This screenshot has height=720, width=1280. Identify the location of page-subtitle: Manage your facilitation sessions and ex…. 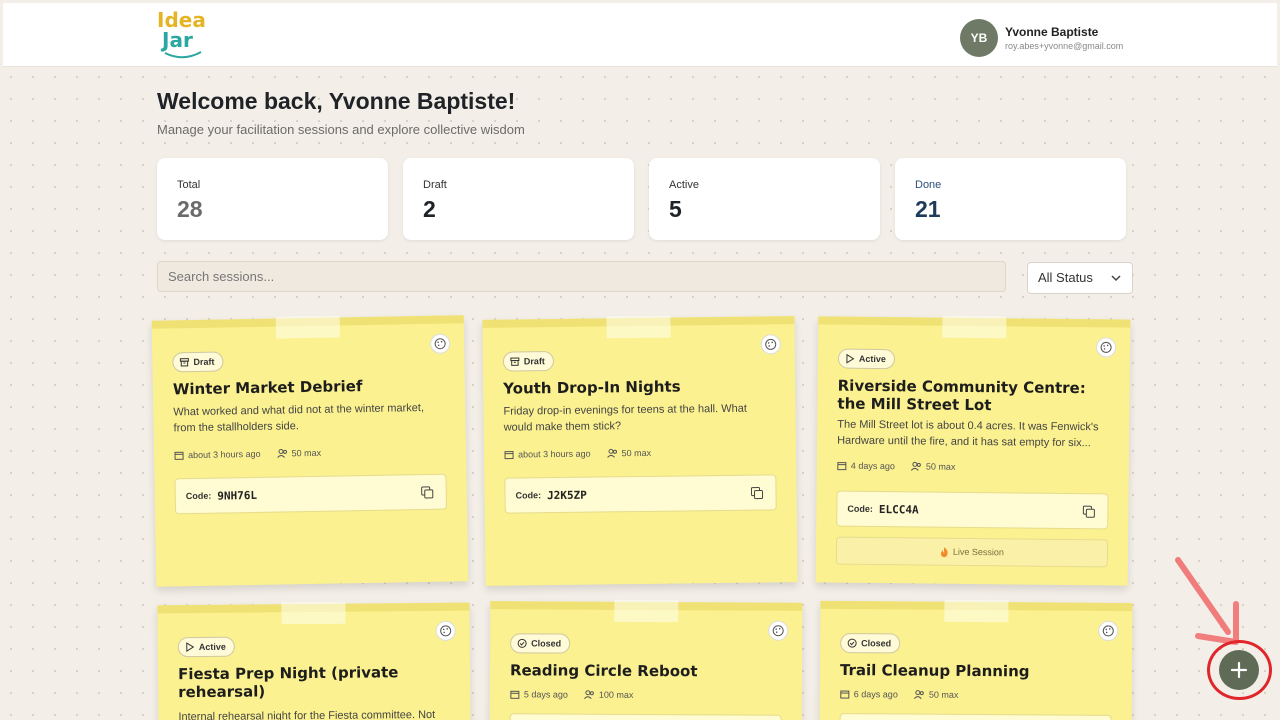
(341, 129).